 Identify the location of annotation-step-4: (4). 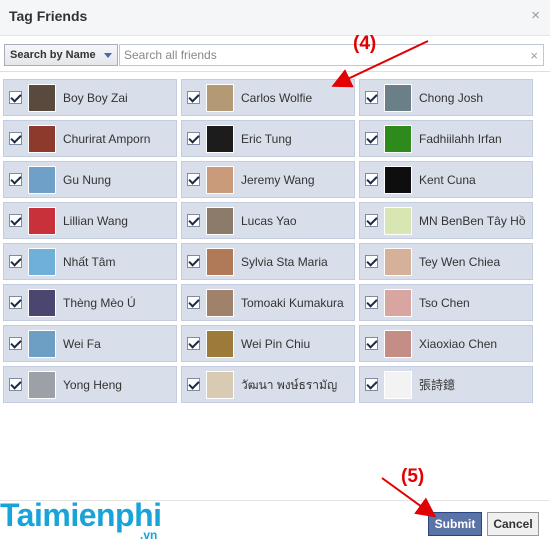
(365, 43).